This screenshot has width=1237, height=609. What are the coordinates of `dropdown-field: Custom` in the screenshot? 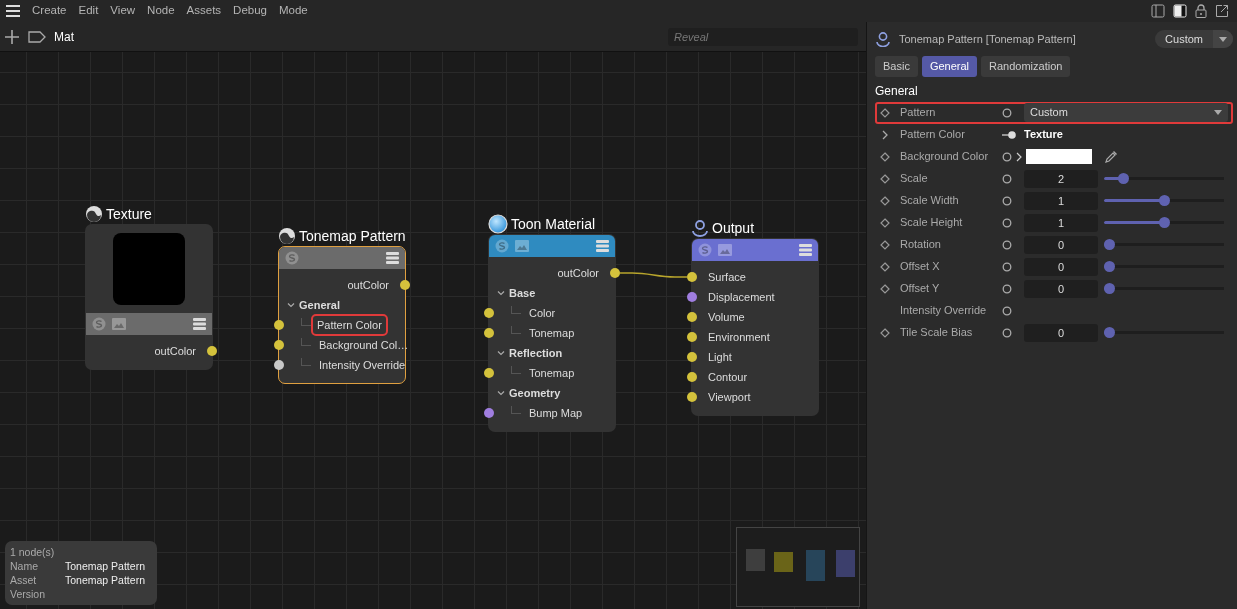 It's located at (1126, 112).